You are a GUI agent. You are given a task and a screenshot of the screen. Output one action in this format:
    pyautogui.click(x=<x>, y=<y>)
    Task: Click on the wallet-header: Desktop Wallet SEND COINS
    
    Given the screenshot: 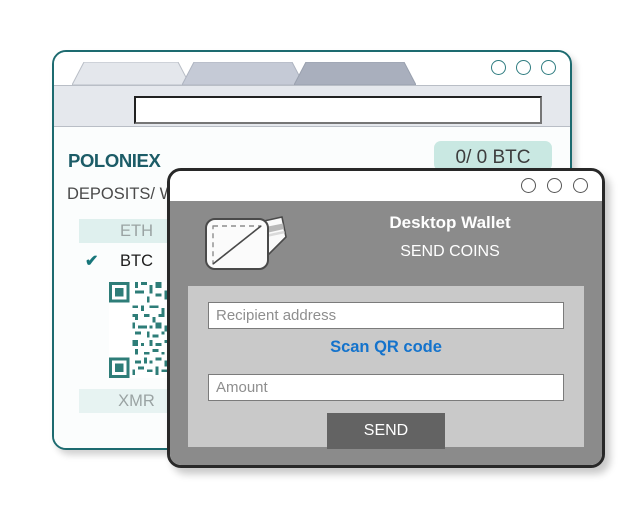 What is the action you would take?
    pyautogui.click(x=386, y=243)
    